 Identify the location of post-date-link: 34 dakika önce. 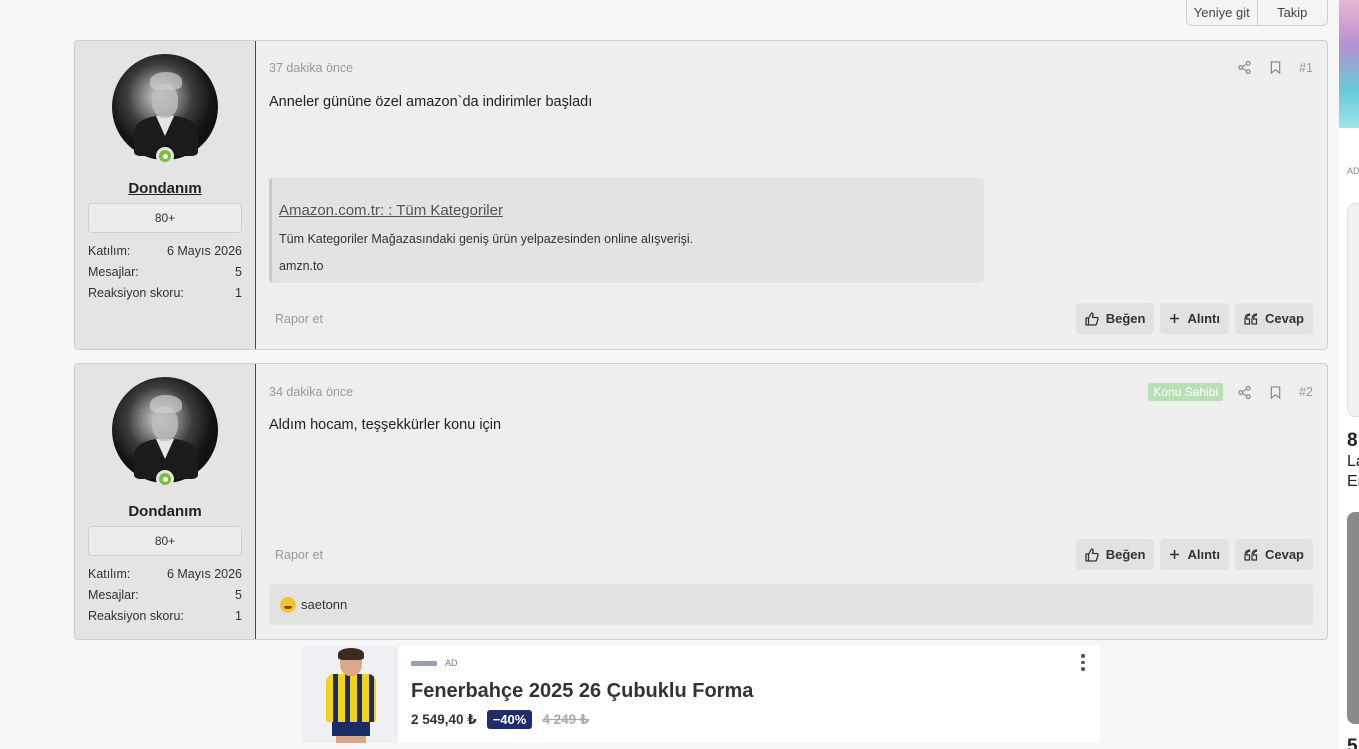
(708, 392).